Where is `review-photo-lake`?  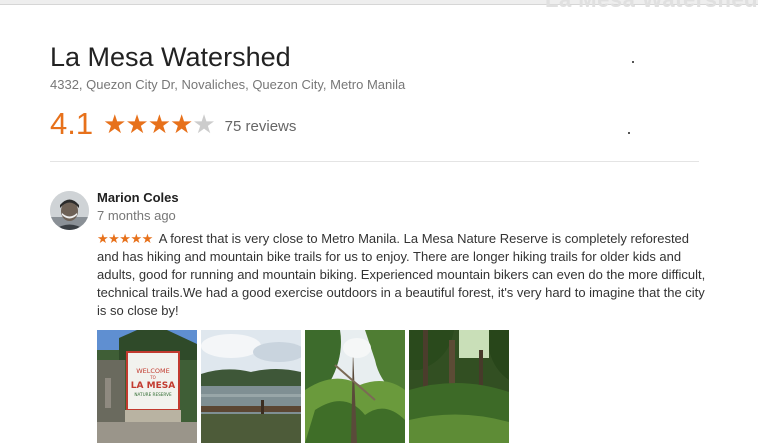 review-photo-lake is located at coordinates (251, 386).